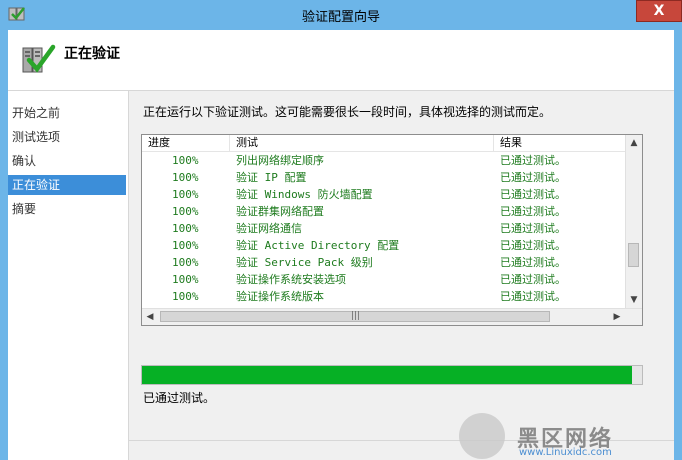  Describe the element at coordinates (67, 185) in the screenshot. I see `step-validating: 正在验证` at that location.